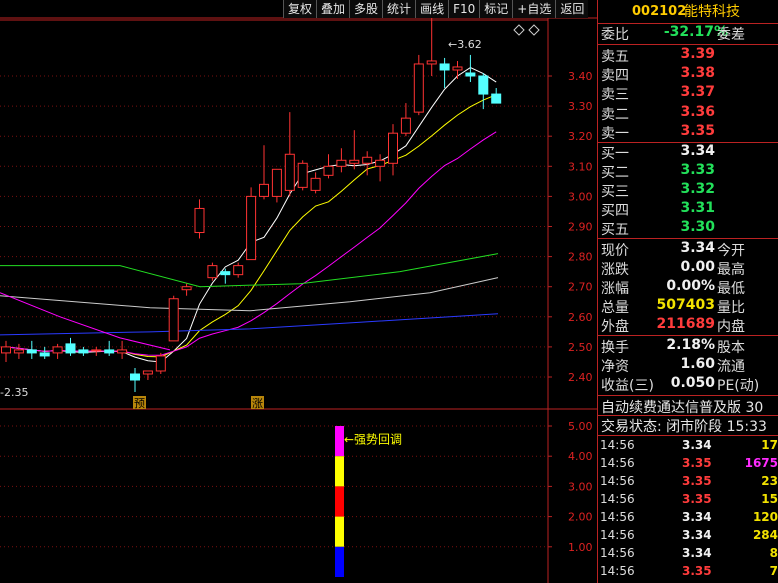  I want to click on toolbar-button-4: 画线, so click(432, 9).